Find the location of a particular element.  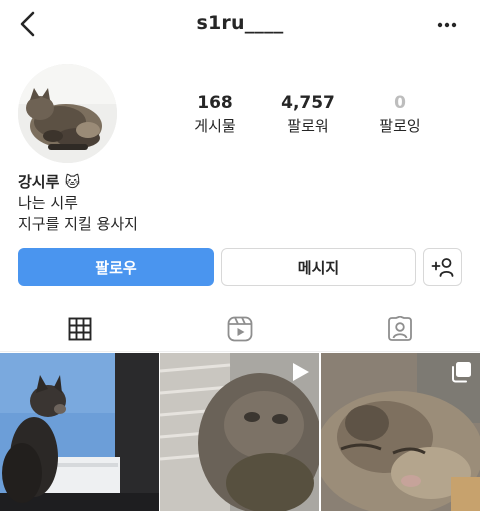

more-options-button is located at coordinates (447, 25).